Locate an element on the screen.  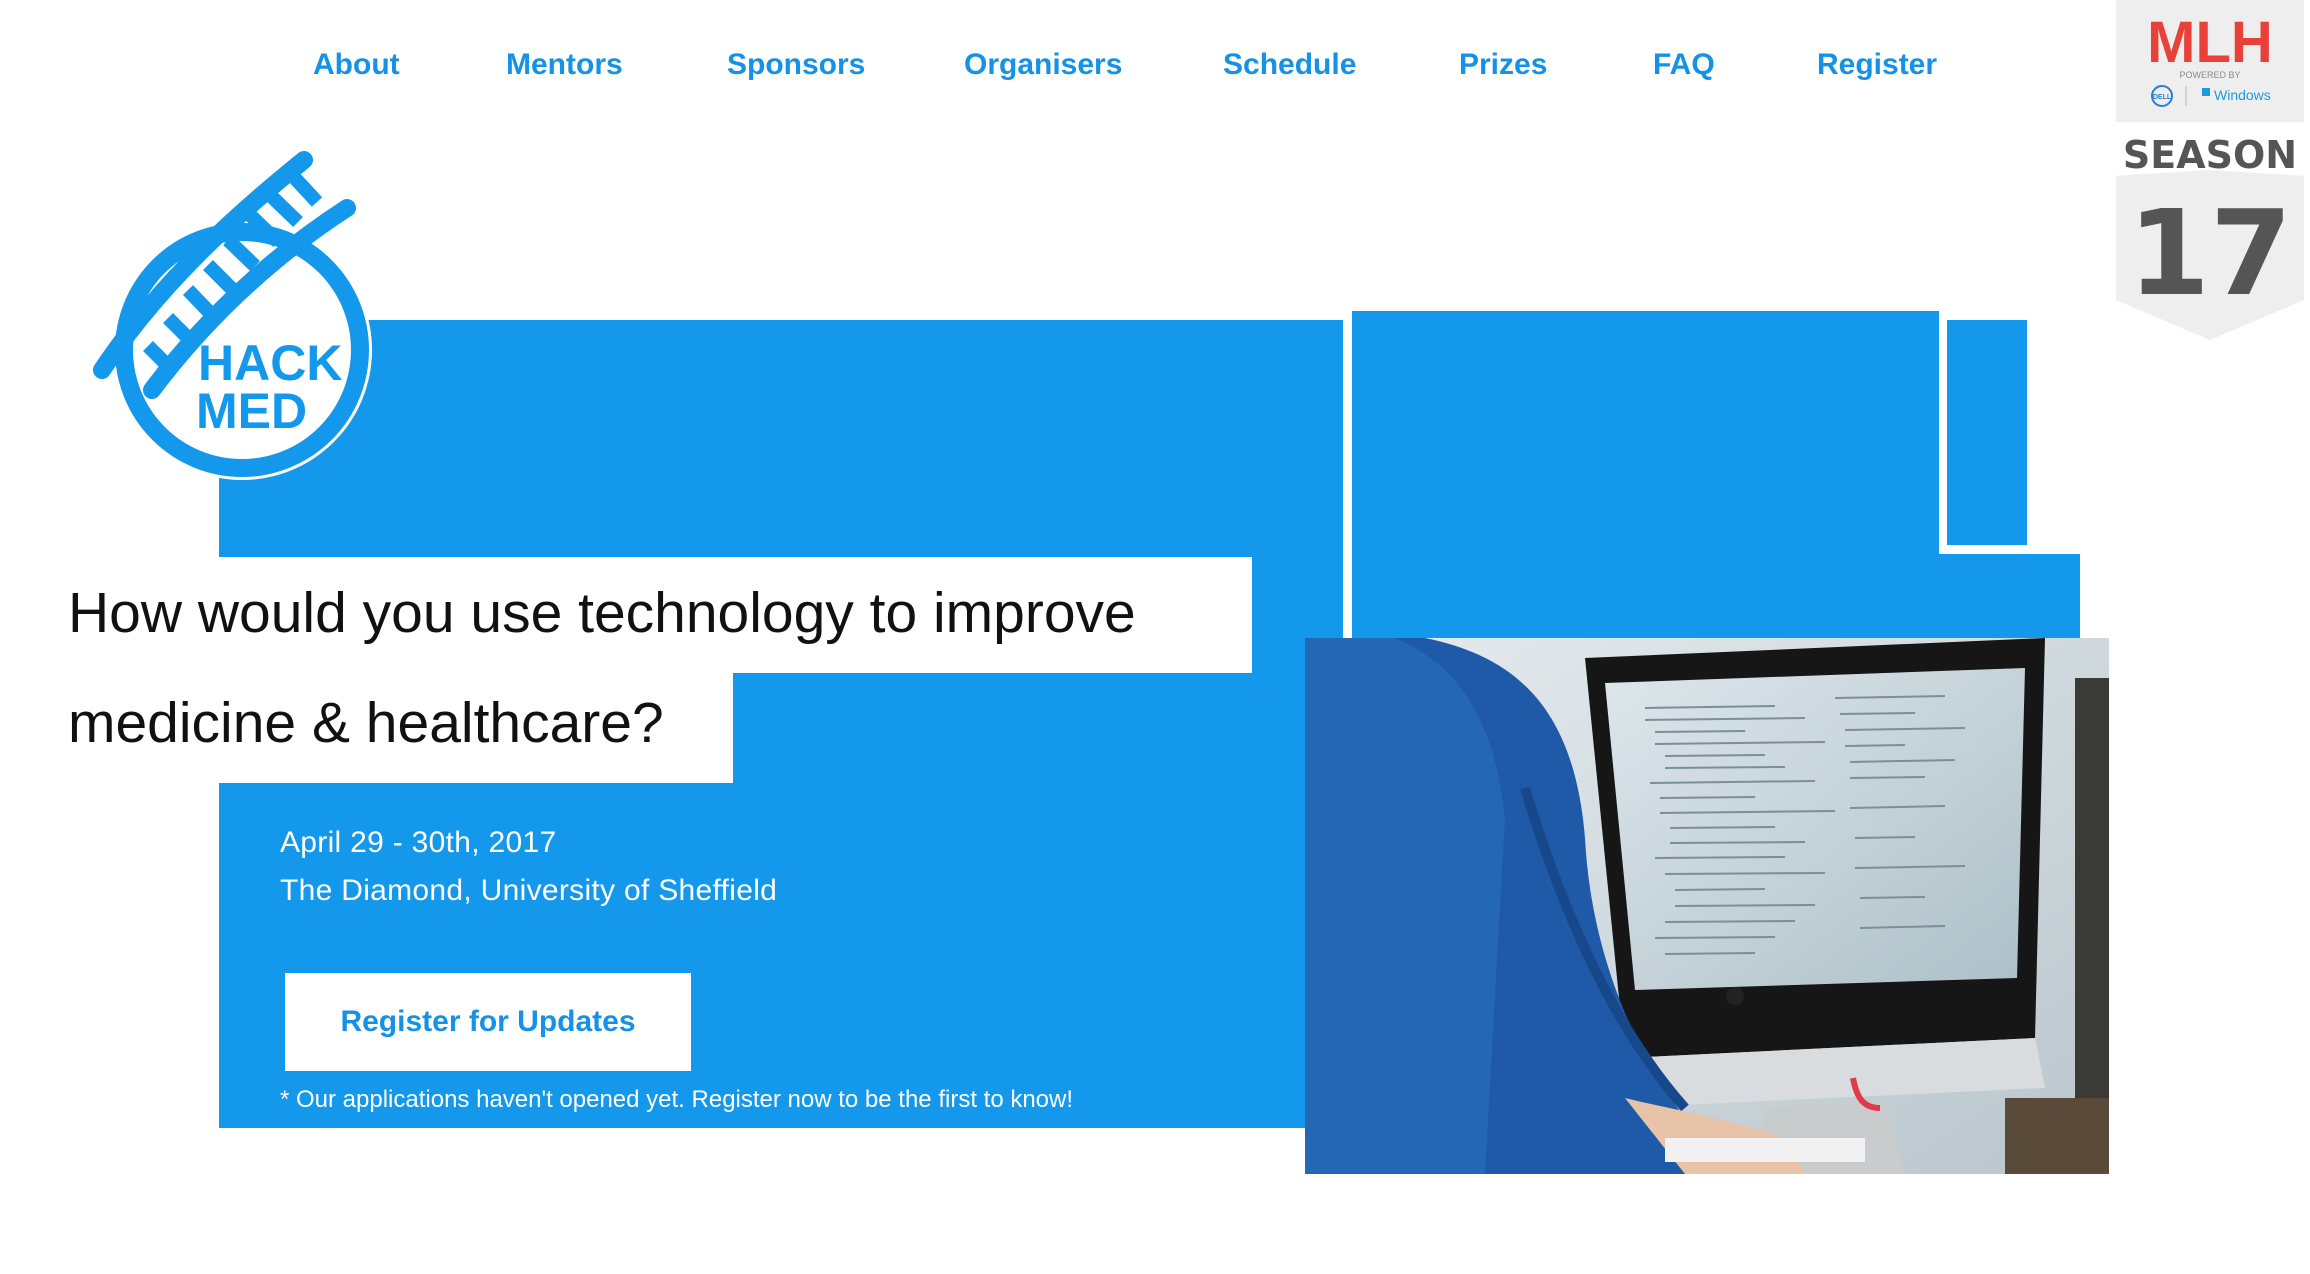
windows-logo-icon is located at coordinates (2206, 92).